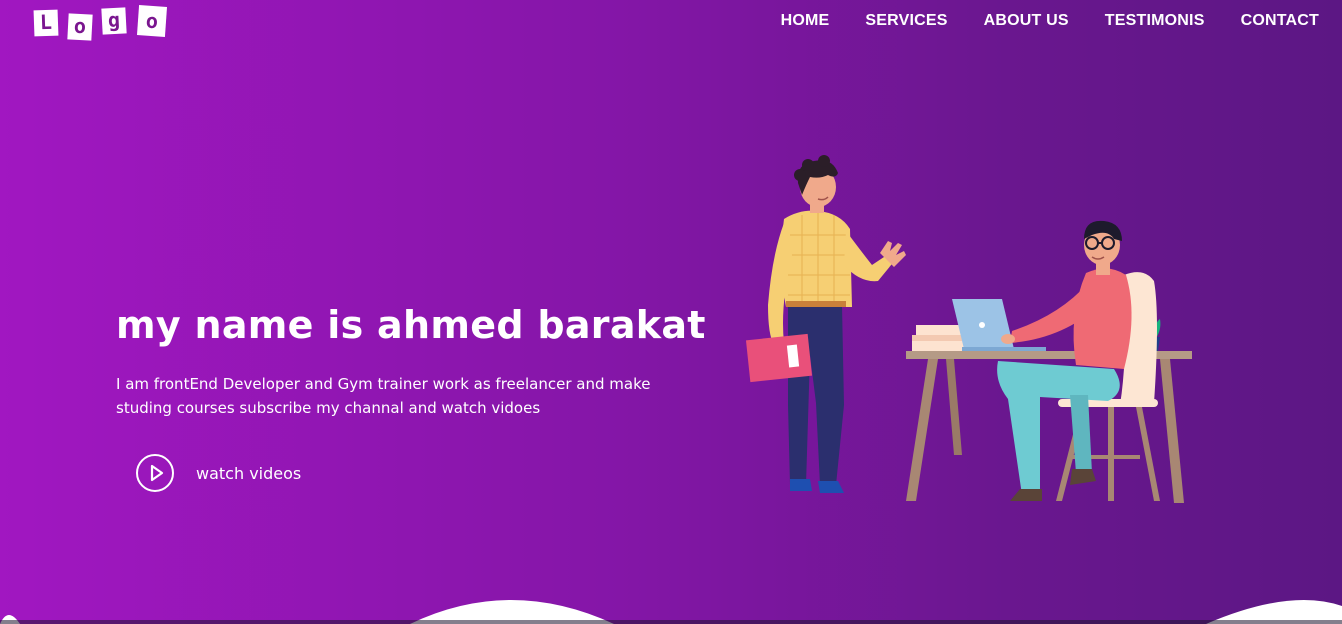 This screenshot has width=1342, height=624. I want to click on logo-letter: g, so click(114, 20).